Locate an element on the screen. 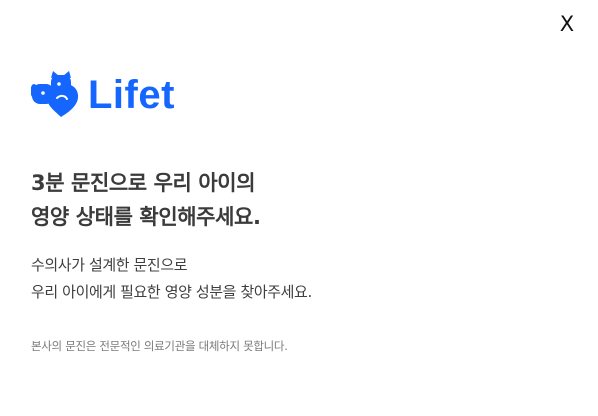  dog-cat-logo-icon is located at coordinates (55, 94).